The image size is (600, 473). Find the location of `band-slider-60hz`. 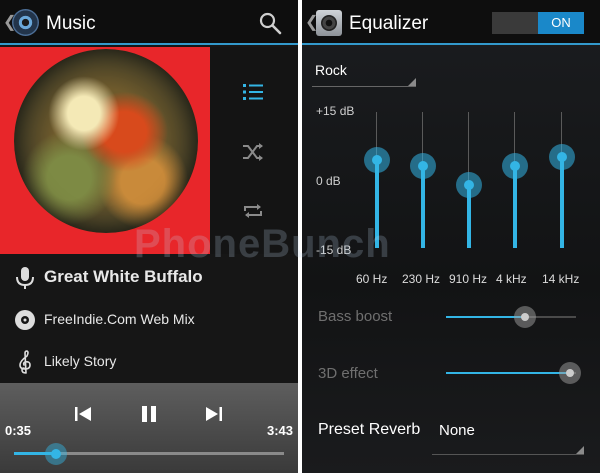

band-slider-60hz is located at coordinates (377, 182).